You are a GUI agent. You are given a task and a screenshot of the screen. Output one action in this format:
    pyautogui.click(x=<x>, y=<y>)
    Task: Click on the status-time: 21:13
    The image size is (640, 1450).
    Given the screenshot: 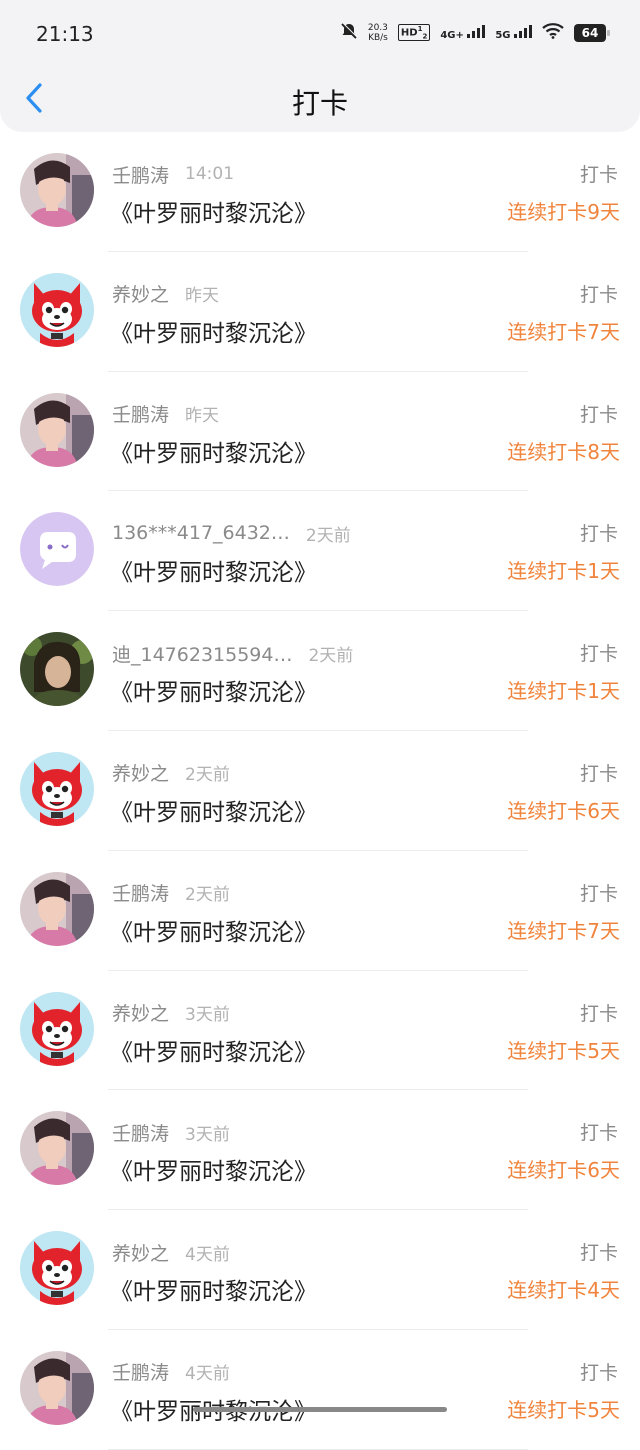 What is the action you would take?
    pyautogui.click(x=65, y=34)
    